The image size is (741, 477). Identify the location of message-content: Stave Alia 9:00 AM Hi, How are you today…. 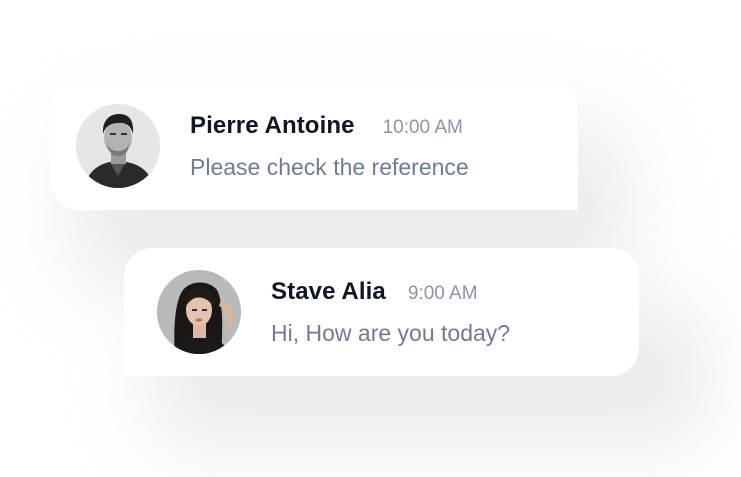
(390, 312).